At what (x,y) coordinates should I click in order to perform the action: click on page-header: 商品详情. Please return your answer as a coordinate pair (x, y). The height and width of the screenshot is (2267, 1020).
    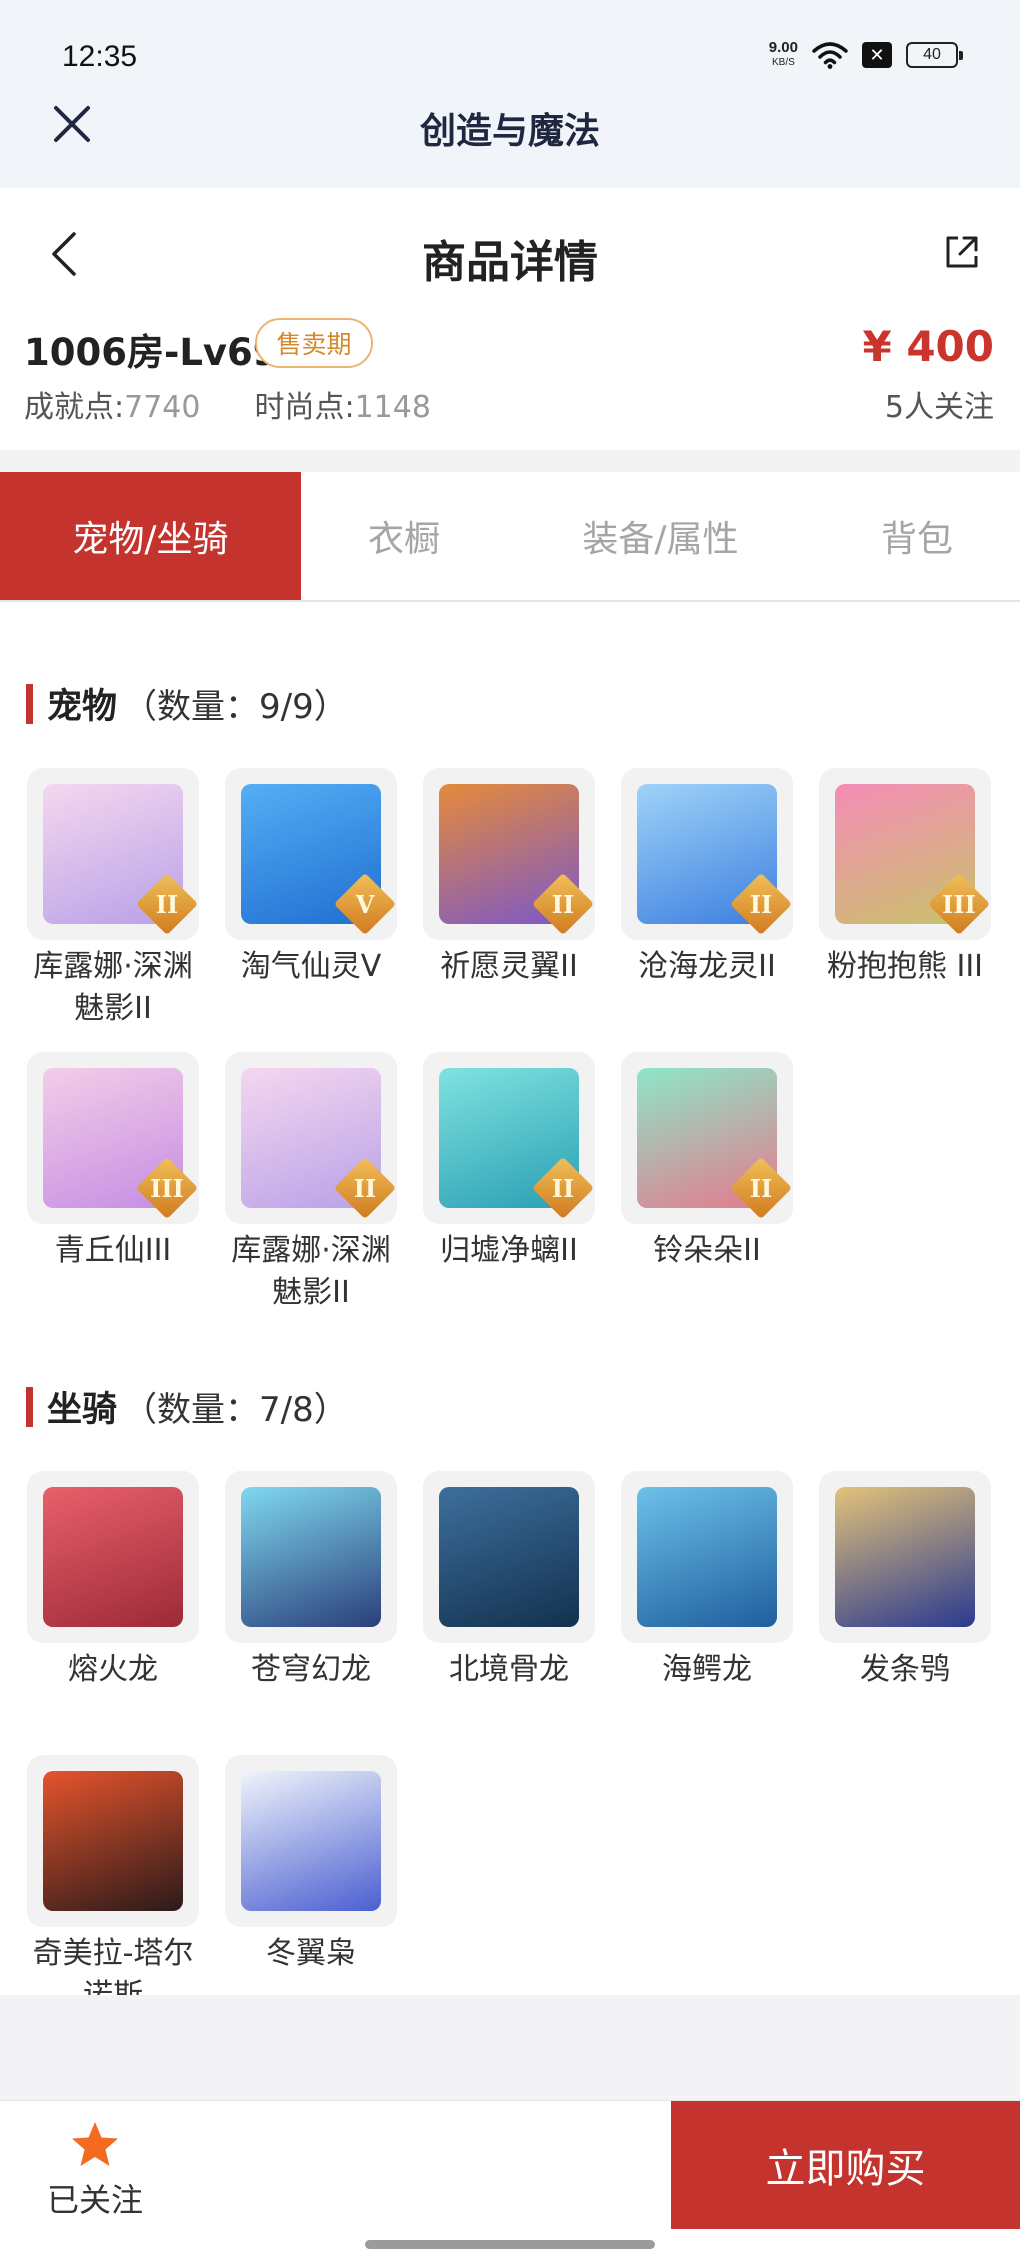
    Looking at the image, I should click on (510, 253).